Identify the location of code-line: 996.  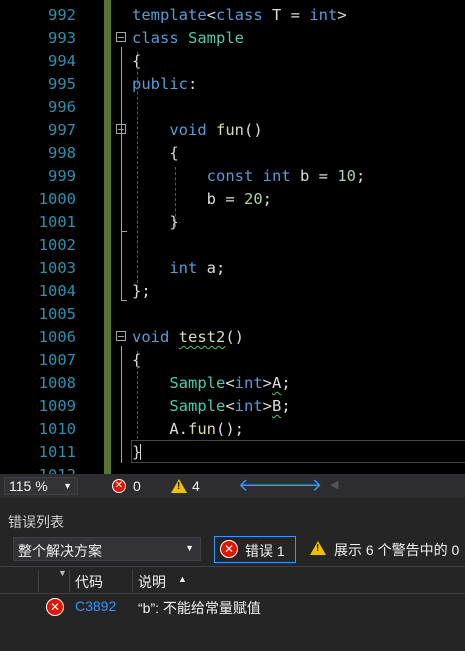
(232, 107).